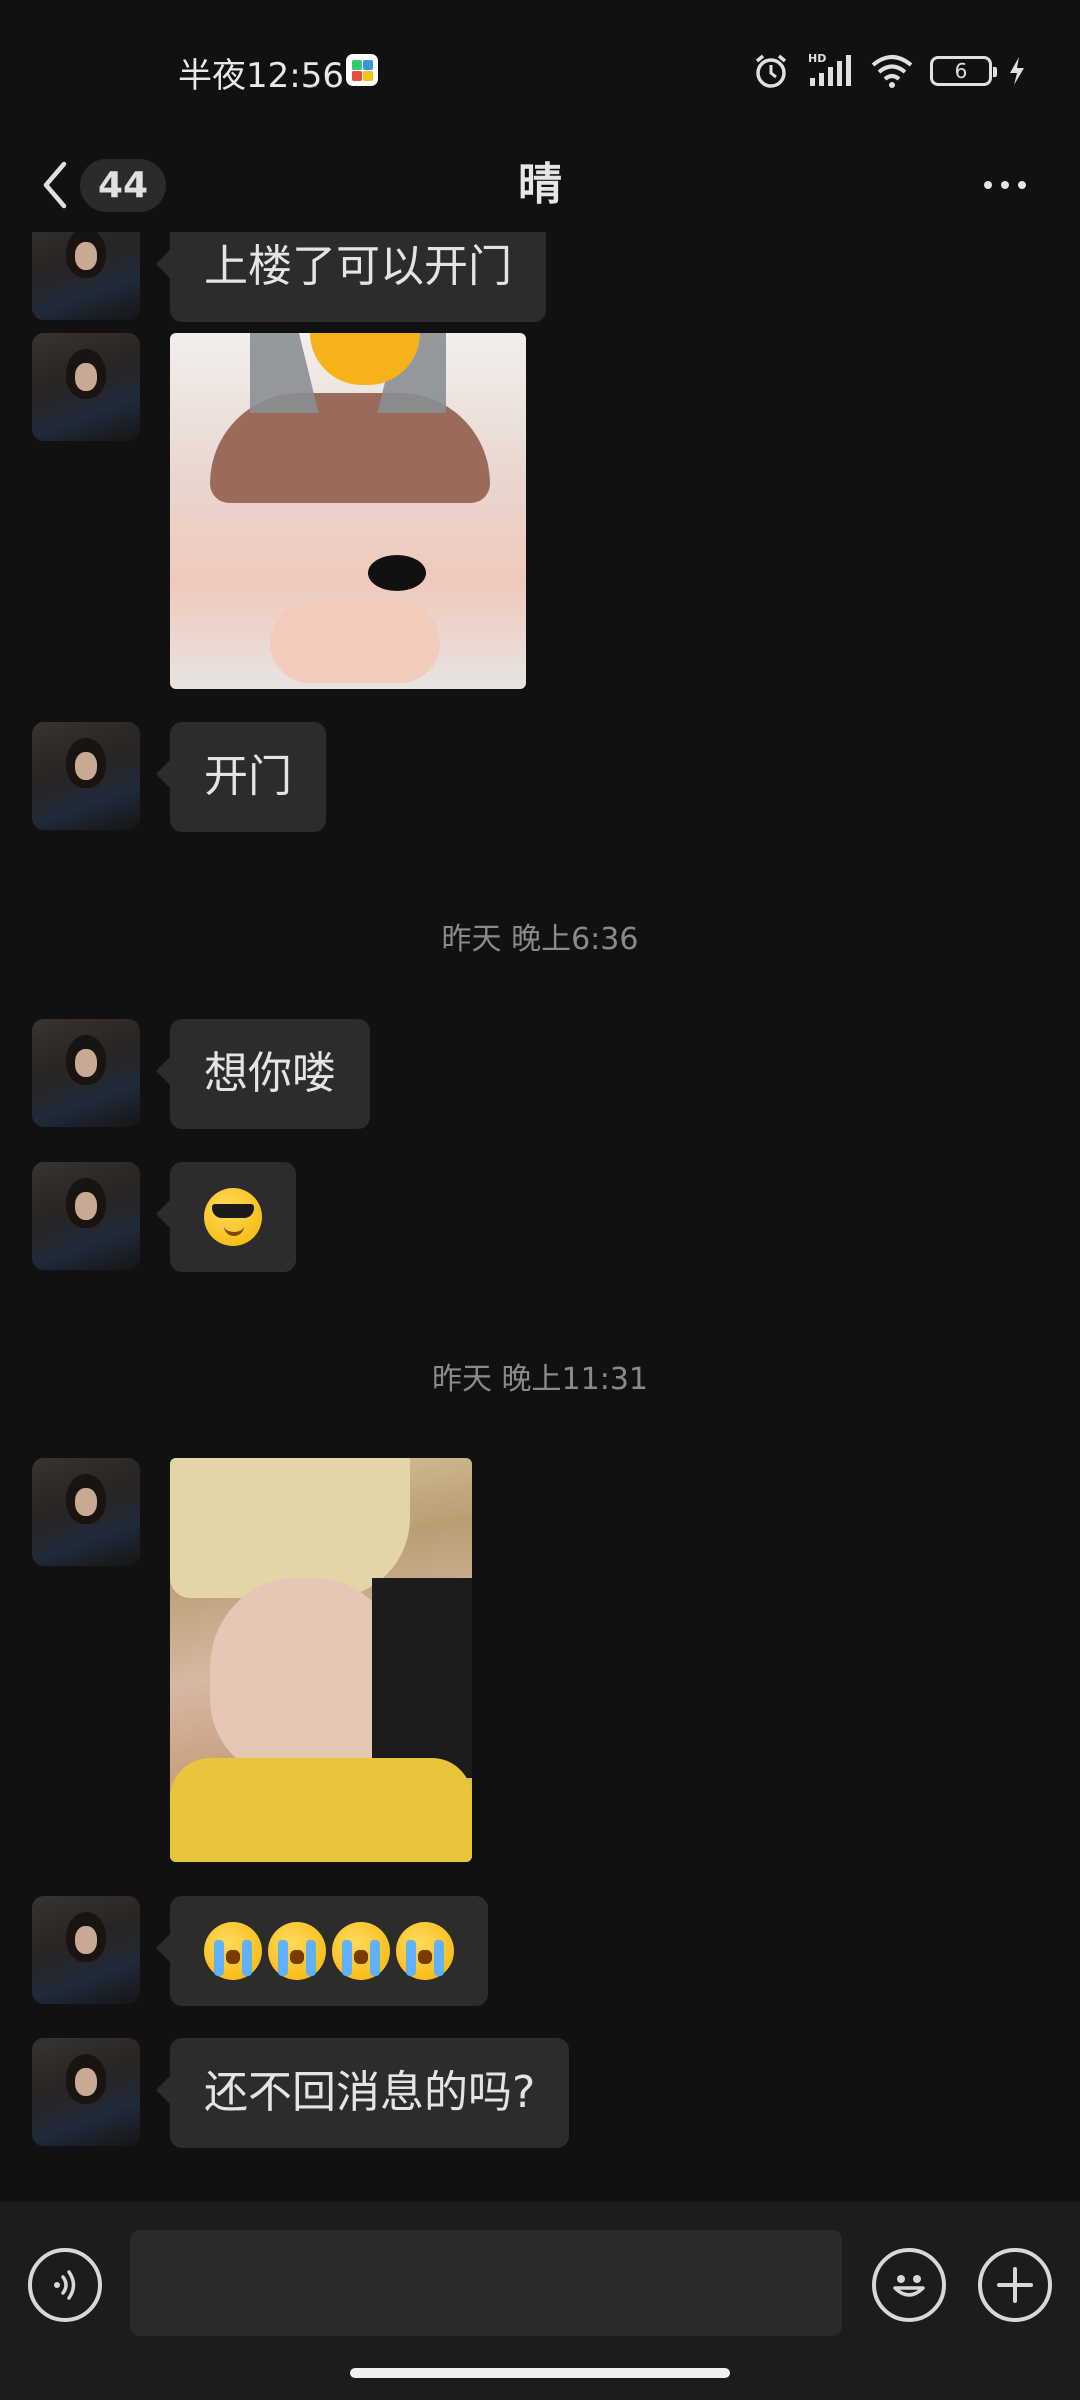 This screenshot has height=2400, width=1080. What do you see at coordinates (771, 71) in the screenshot?
I see `alarm-icon` at bounding box center [771, 71].